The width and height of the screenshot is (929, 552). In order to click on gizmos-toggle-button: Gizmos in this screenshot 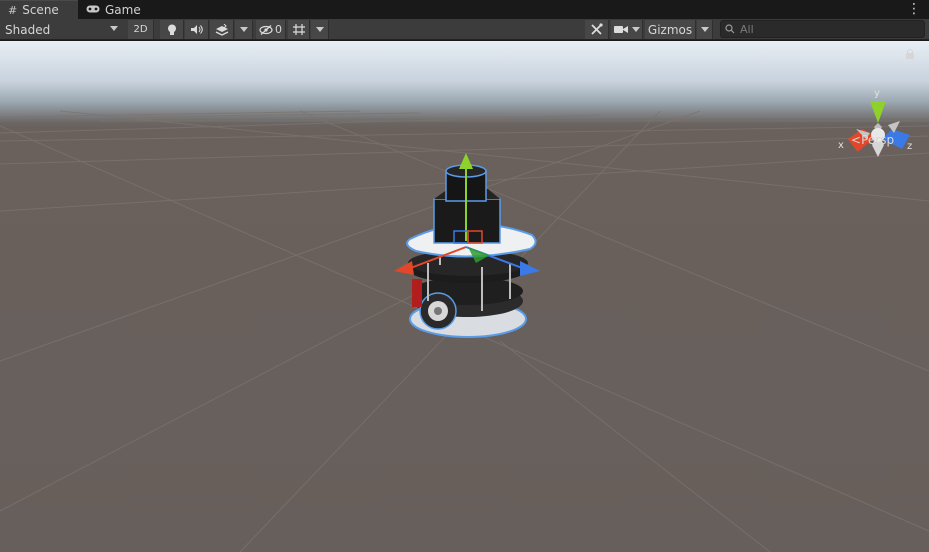, I will do `click(670, 29)`.